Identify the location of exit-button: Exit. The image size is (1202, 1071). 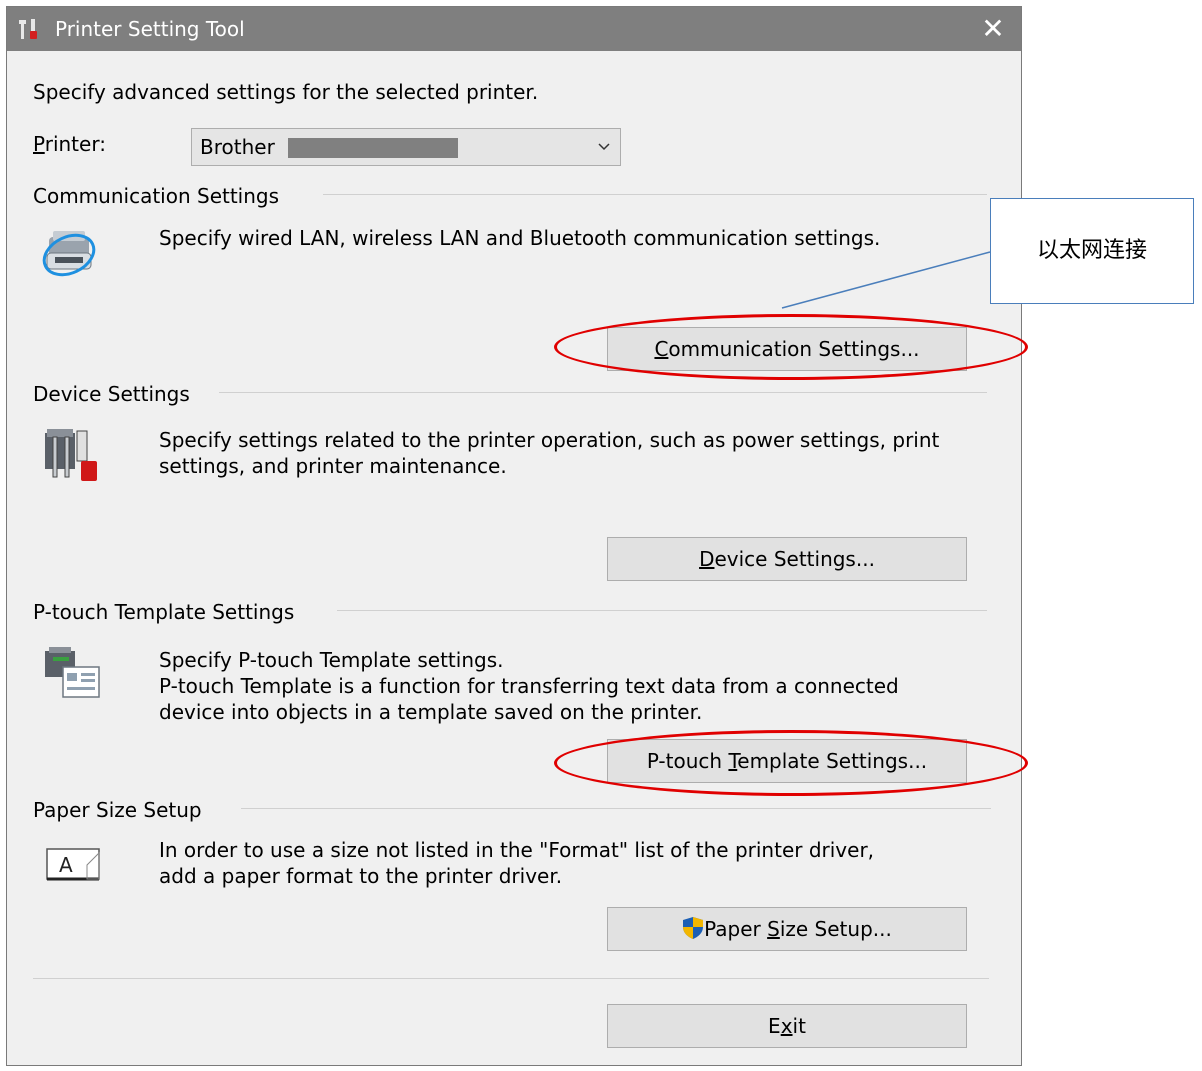
(787, 1026).